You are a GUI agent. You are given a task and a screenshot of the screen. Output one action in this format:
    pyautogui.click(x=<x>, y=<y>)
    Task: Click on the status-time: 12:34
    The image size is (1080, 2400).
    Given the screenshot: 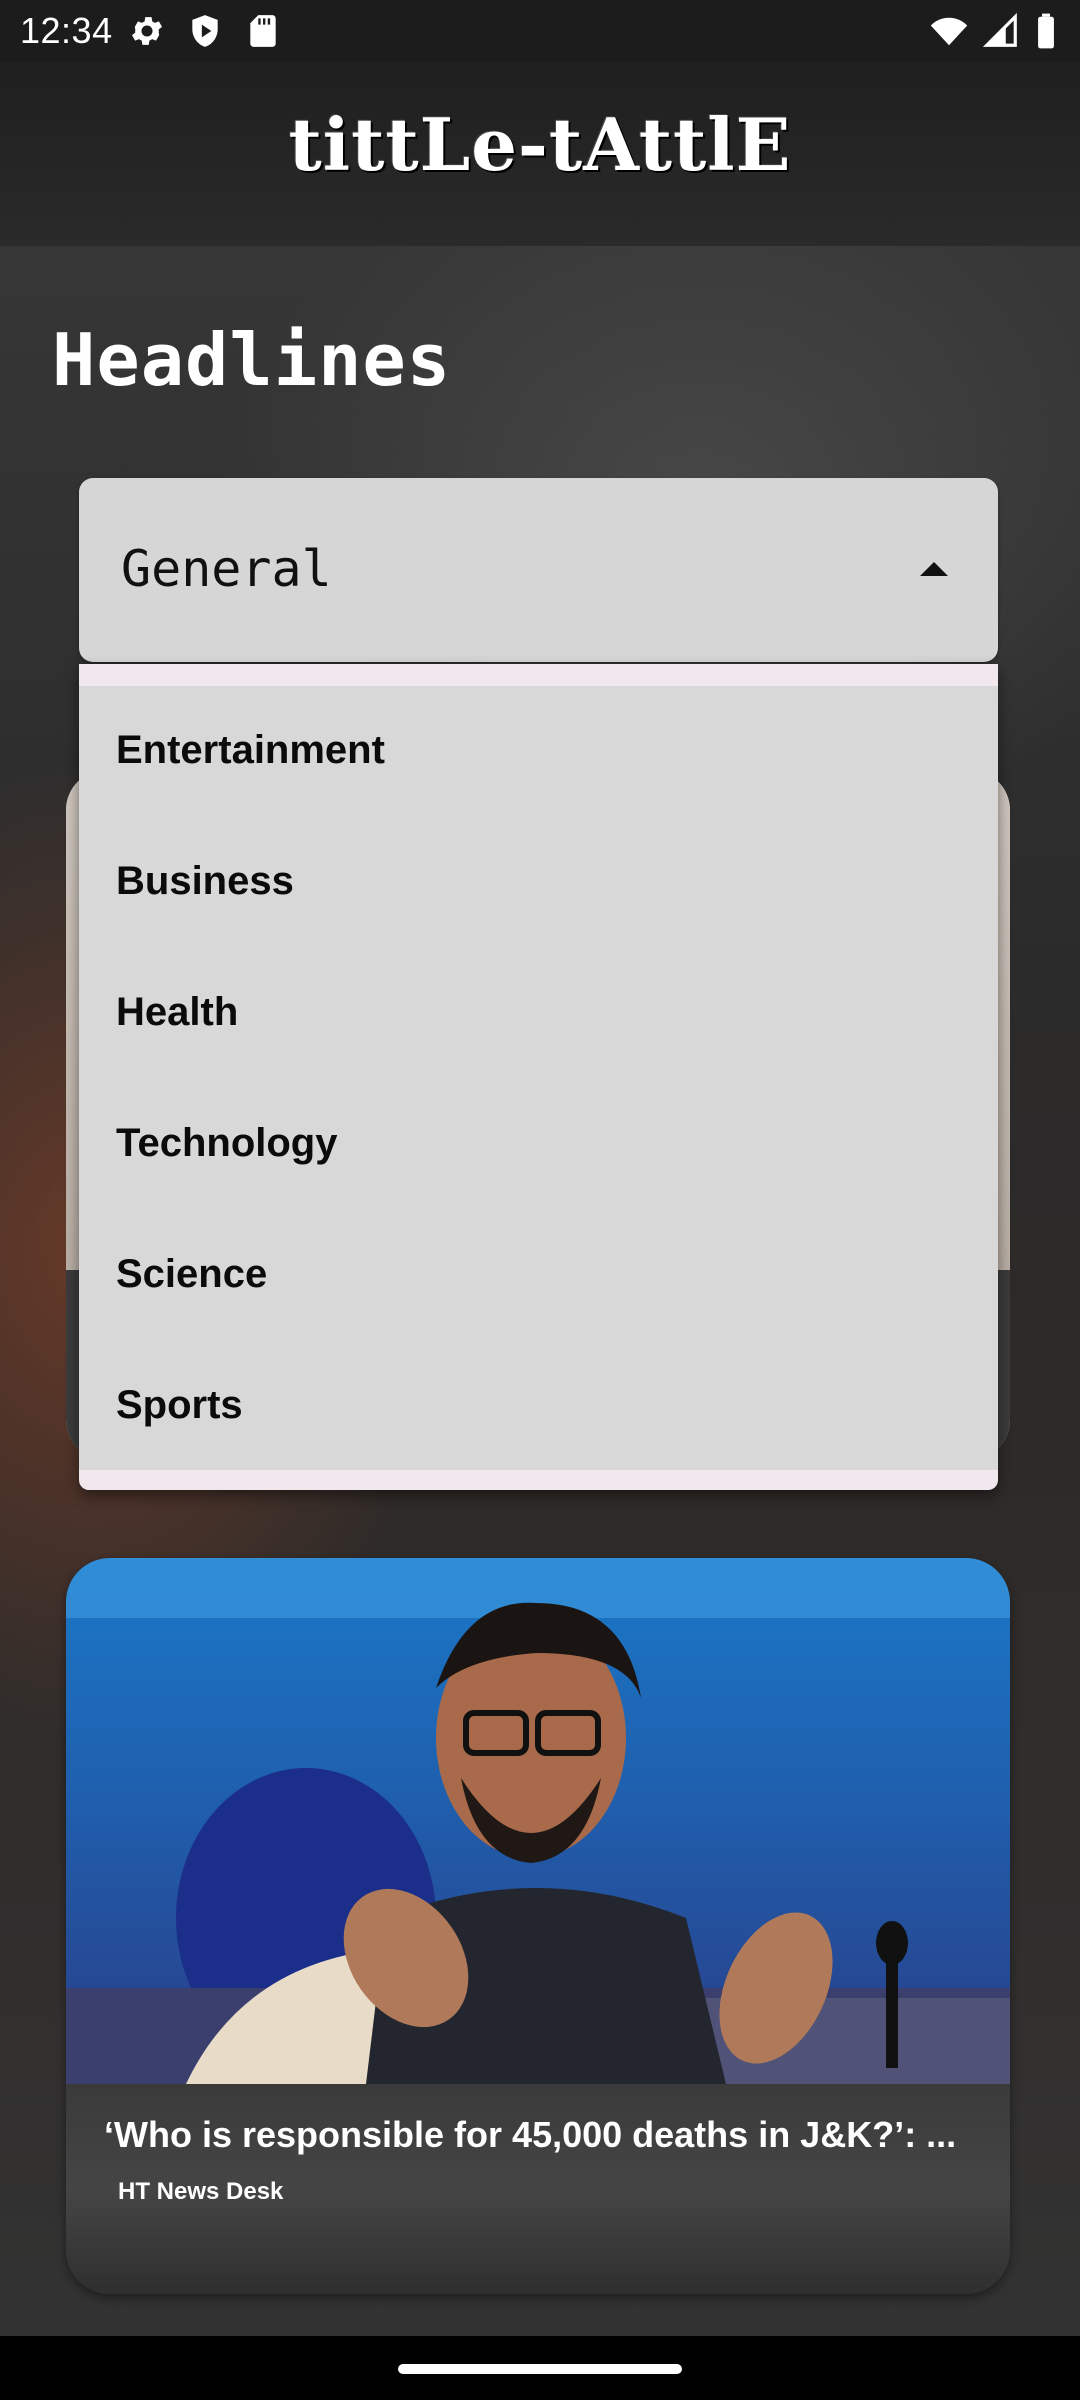 What is the action you would take?
    pyautogui.click(x=66, y=30)
    